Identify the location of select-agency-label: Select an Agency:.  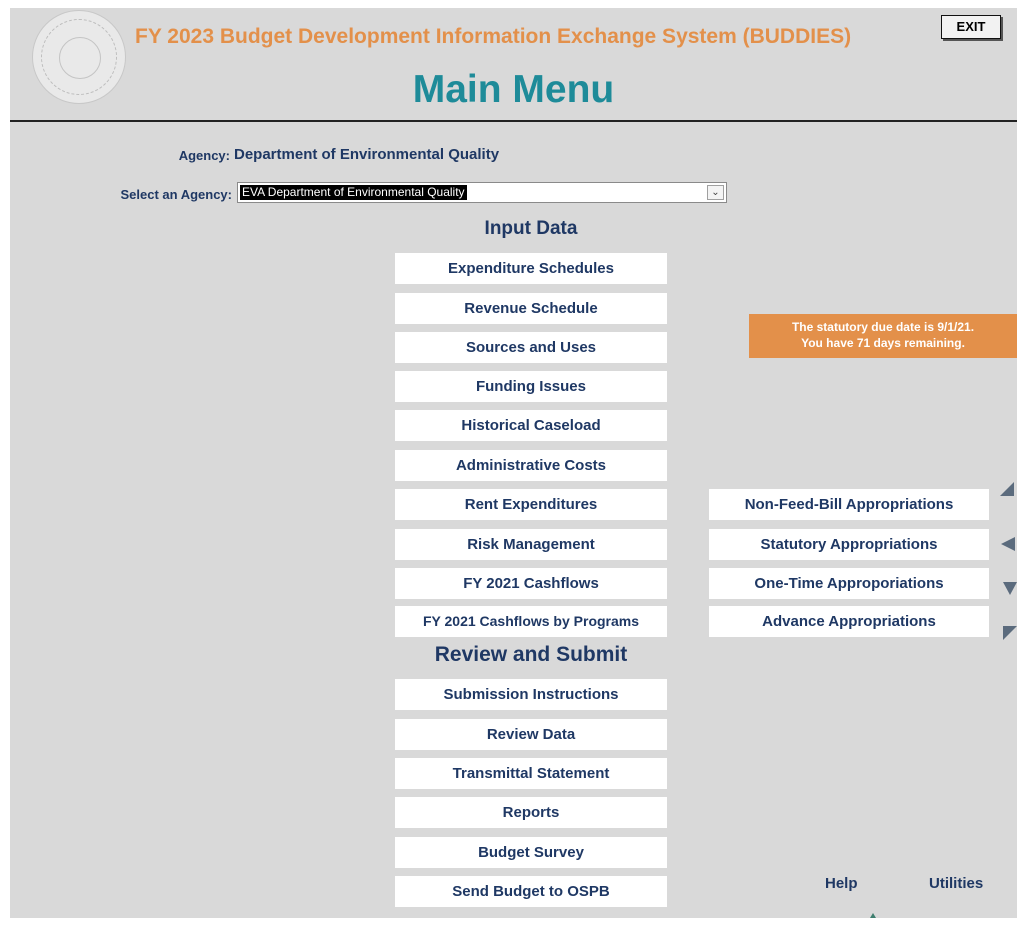
(176, 194).